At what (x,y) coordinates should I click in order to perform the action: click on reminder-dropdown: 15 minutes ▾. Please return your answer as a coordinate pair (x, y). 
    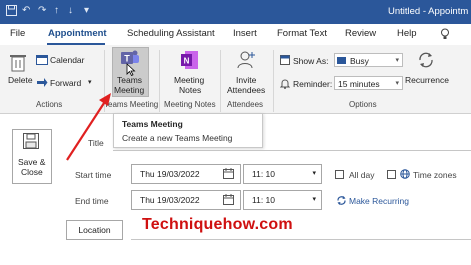
    Looking at the image, I should click on (368, 83).